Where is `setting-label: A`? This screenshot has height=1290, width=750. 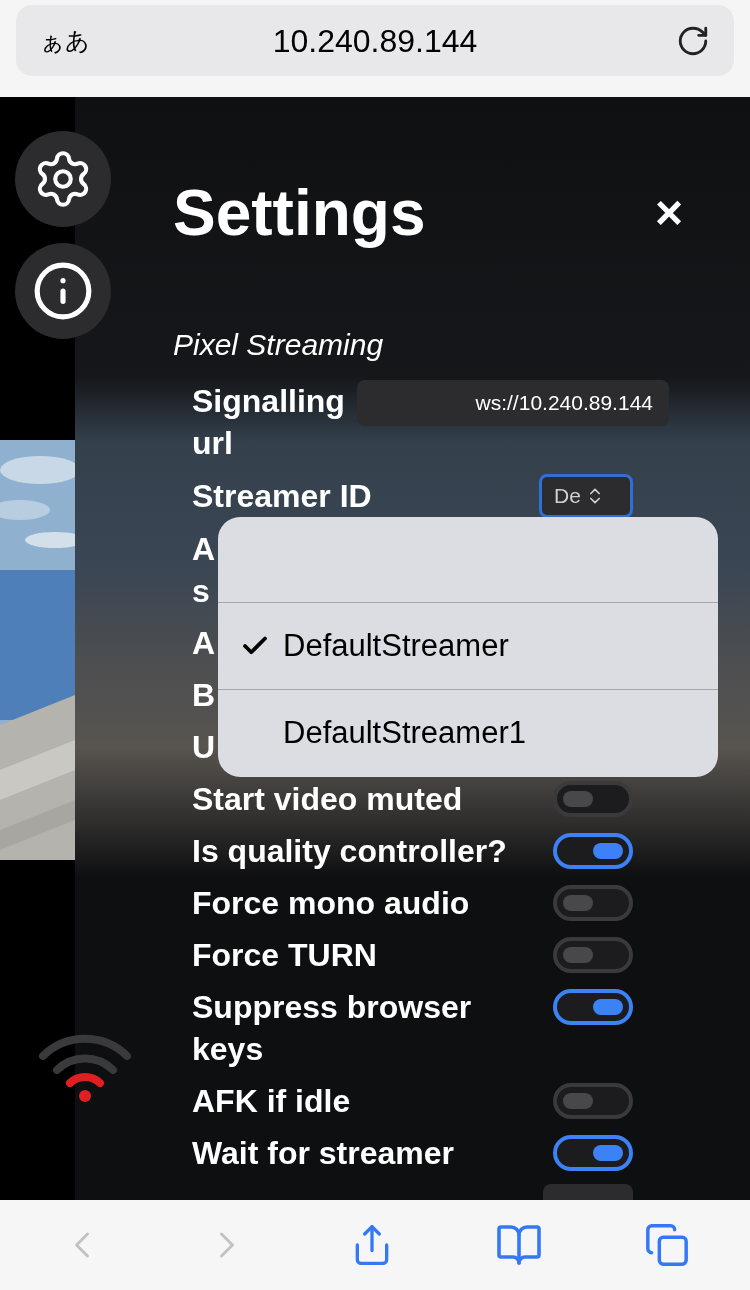
setting-label: A is located at coordinates (204, 643).